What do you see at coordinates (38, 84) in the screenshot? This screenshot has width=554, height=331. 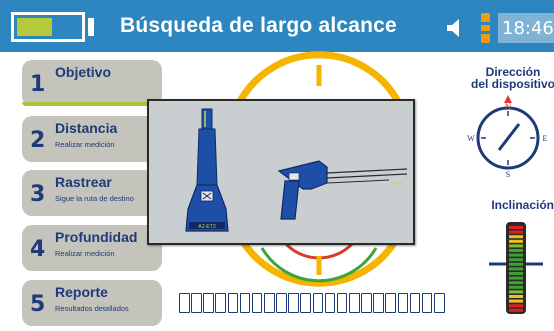 I see `menu-number: 1` at bounding box center [38, 84].